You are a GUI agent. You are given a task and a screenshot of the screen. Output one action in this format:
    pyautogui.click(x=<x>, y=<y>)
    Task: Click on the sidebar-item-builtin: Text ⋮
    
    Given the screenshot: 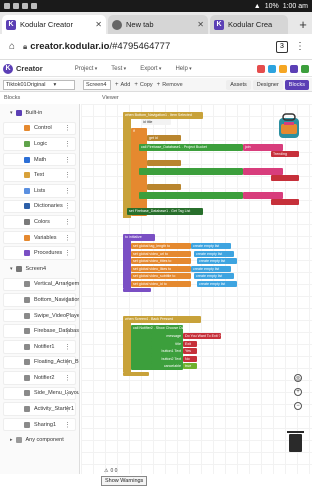 What is the action you would take?
    pyautogui.click(x=39, y=175)
    